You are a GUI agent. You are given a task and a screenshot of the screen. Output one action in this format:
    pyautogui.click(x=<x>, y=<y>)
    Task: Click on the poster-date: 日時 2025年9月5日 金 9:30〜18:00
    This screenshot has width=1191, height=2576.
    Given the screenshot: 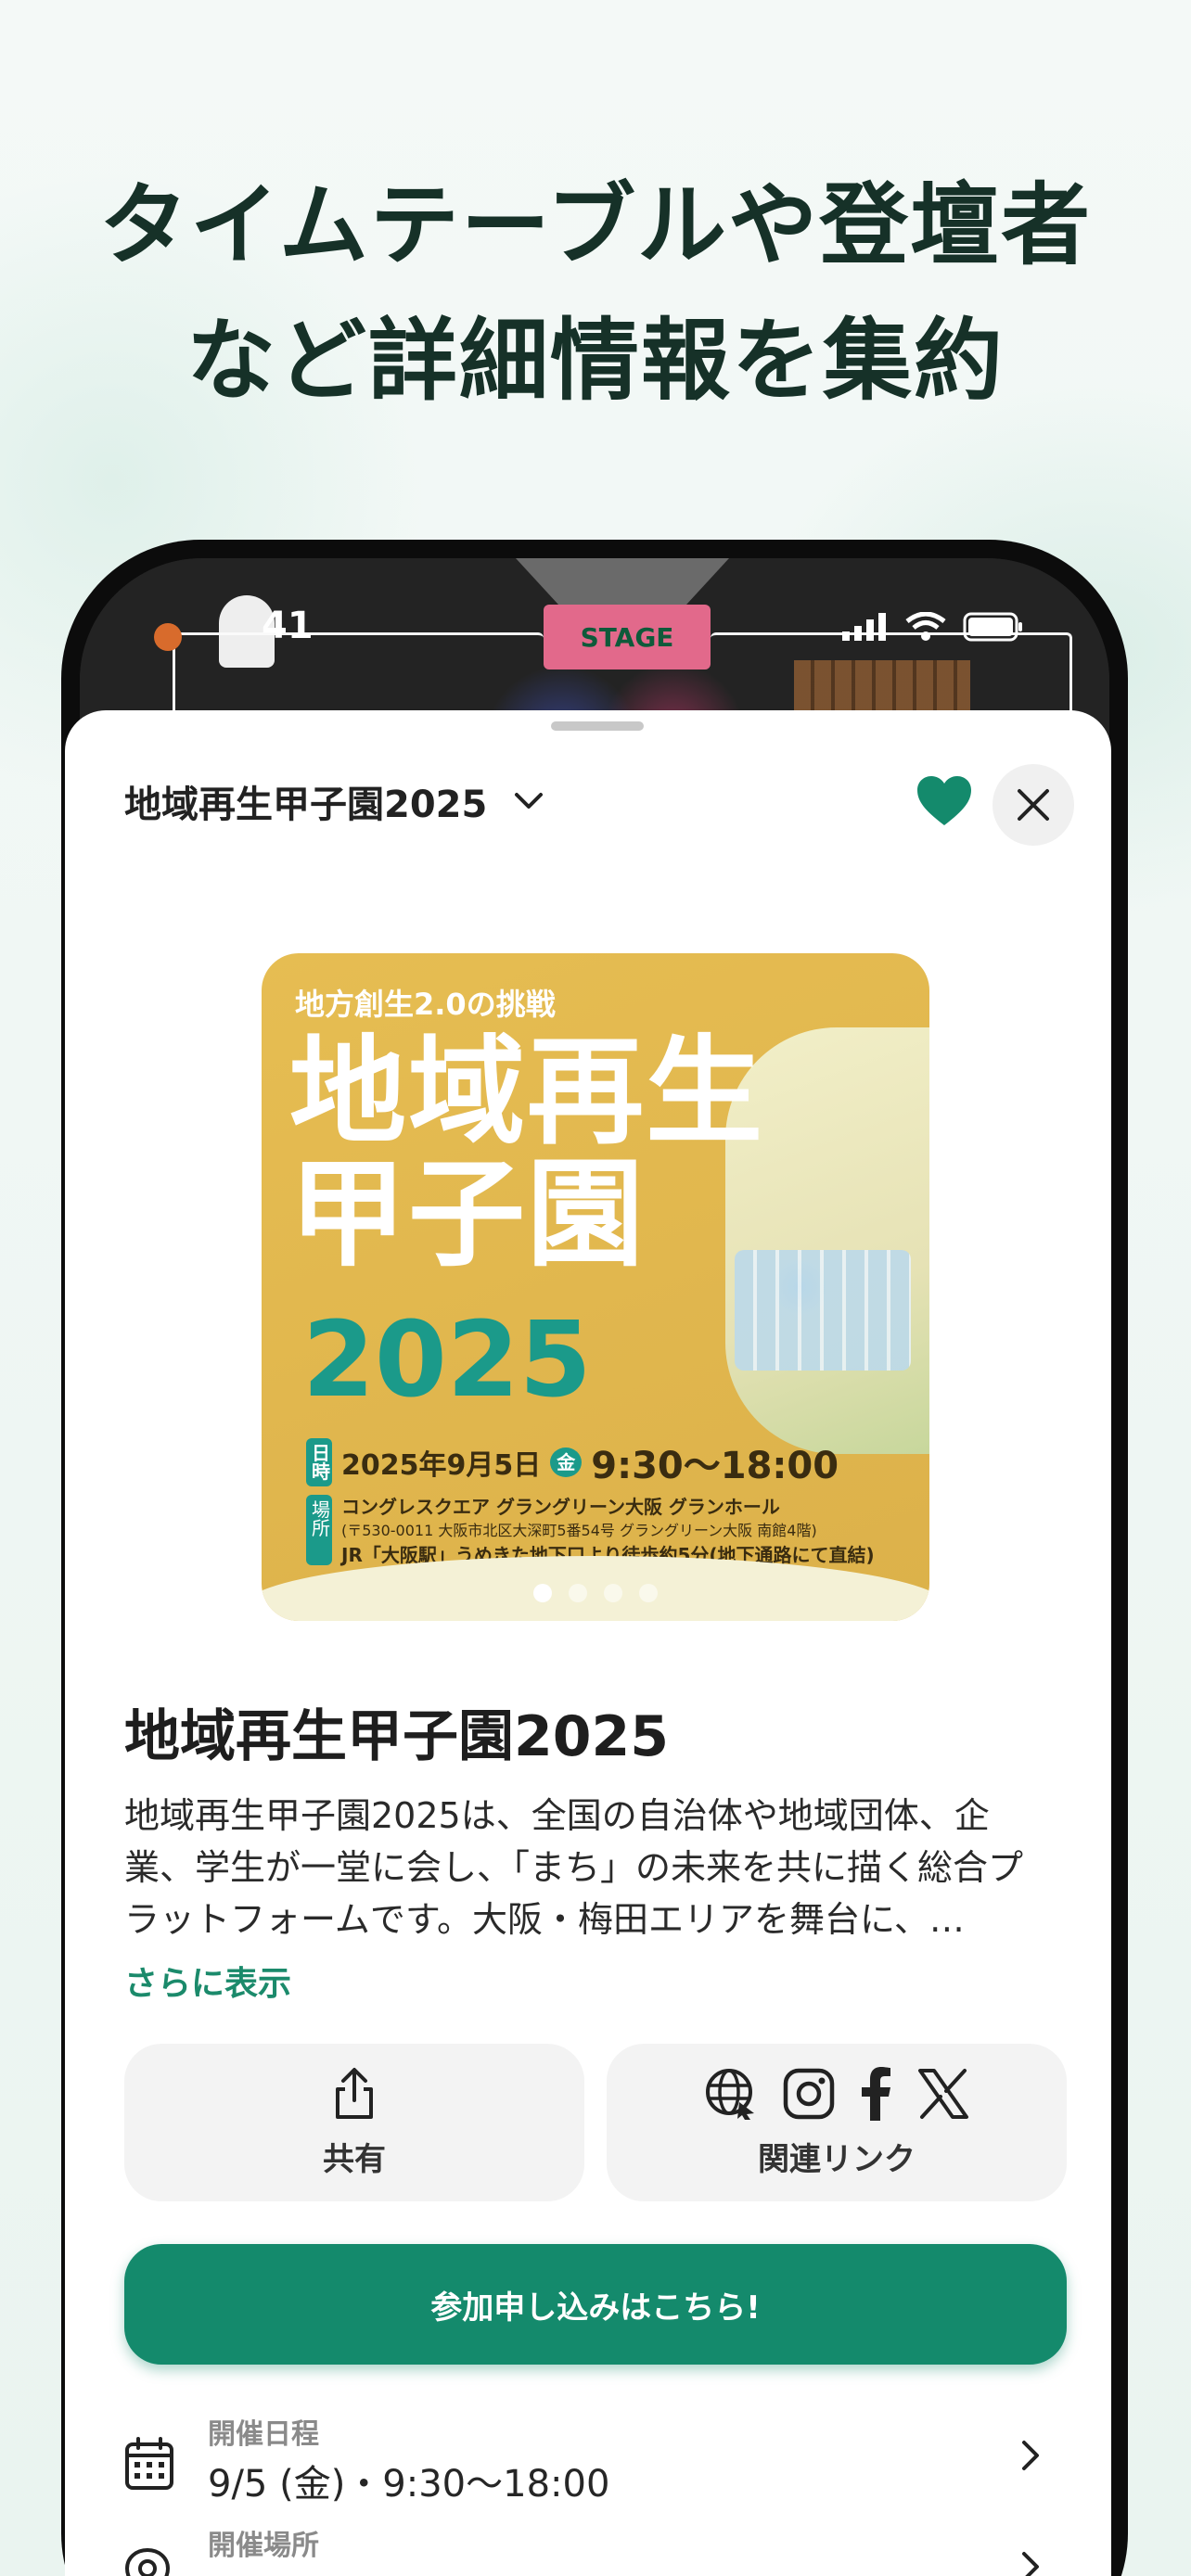 What is the action you would take?
    pyautogui.click(x=572, y=1462)
    